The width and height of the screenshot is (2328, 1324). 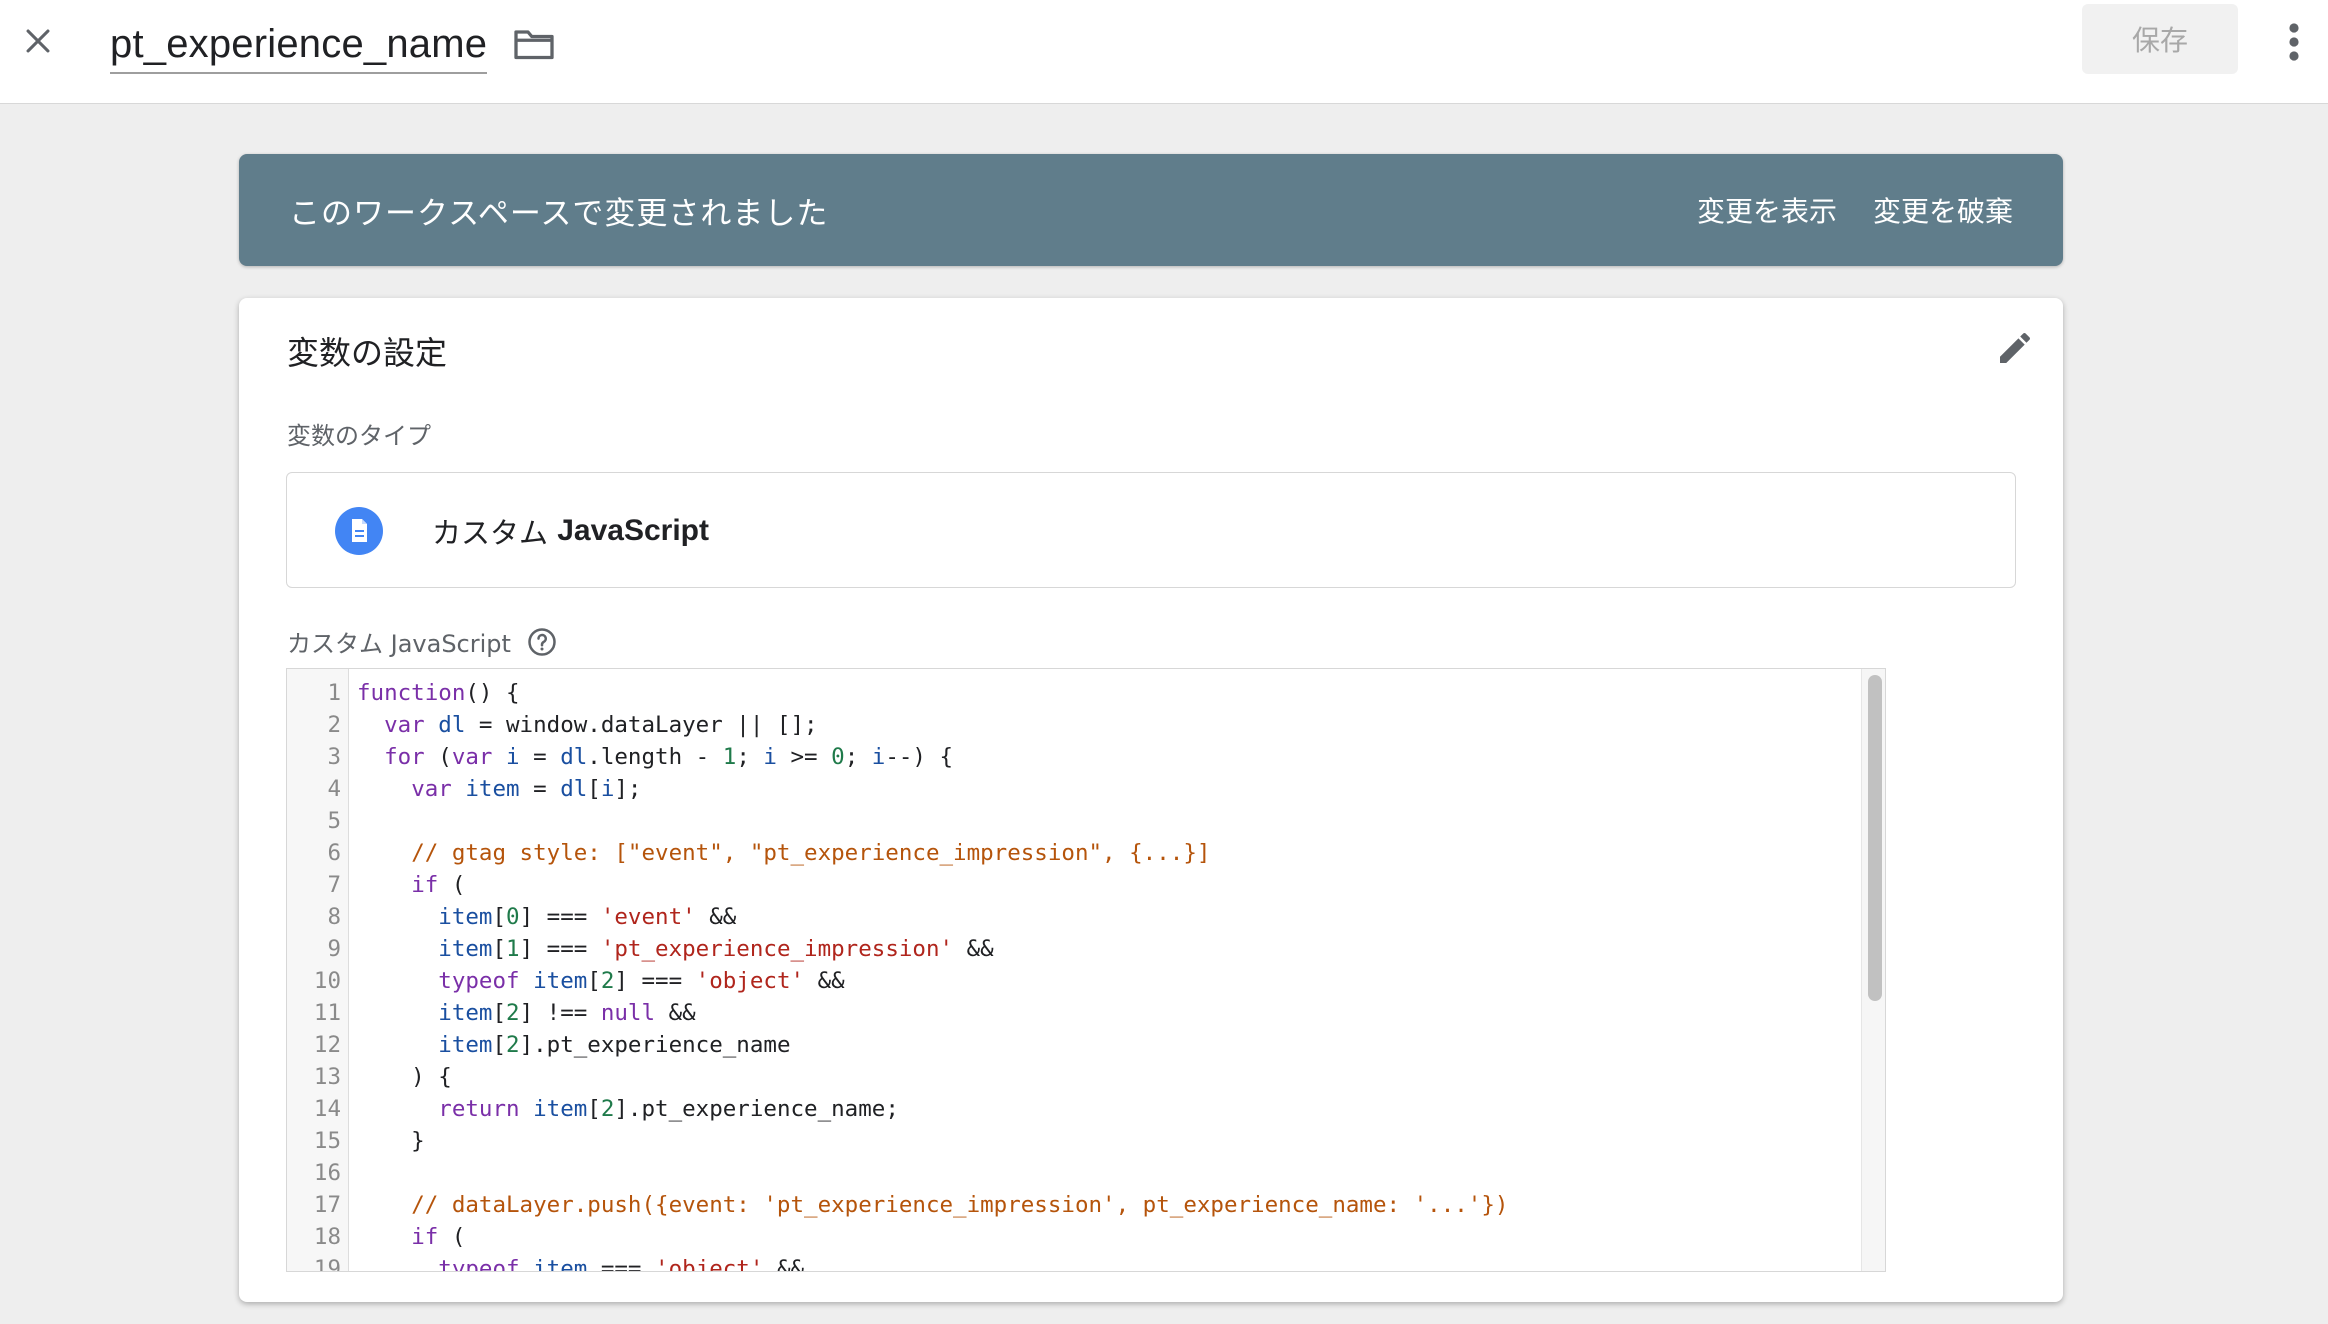 What do you see at coordinates (559, 213) in the screenshot?
I see `banner-message: このワークスペースで変更されました` at bounding box center [559, 213].